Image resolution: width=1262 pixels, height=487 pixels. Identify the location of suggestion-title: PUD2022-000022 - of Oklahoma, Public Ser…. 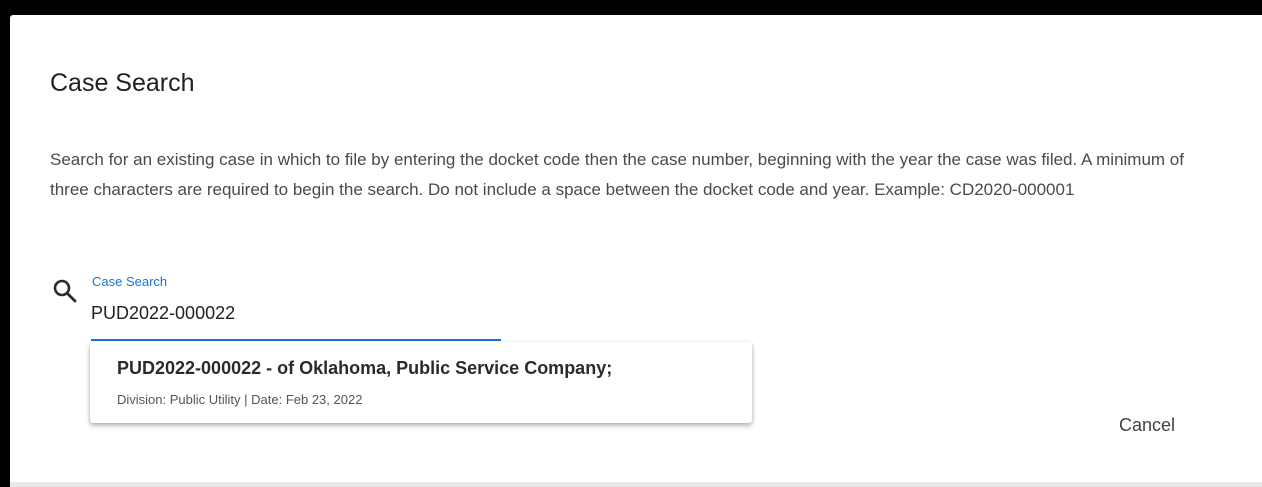
(365, 368).